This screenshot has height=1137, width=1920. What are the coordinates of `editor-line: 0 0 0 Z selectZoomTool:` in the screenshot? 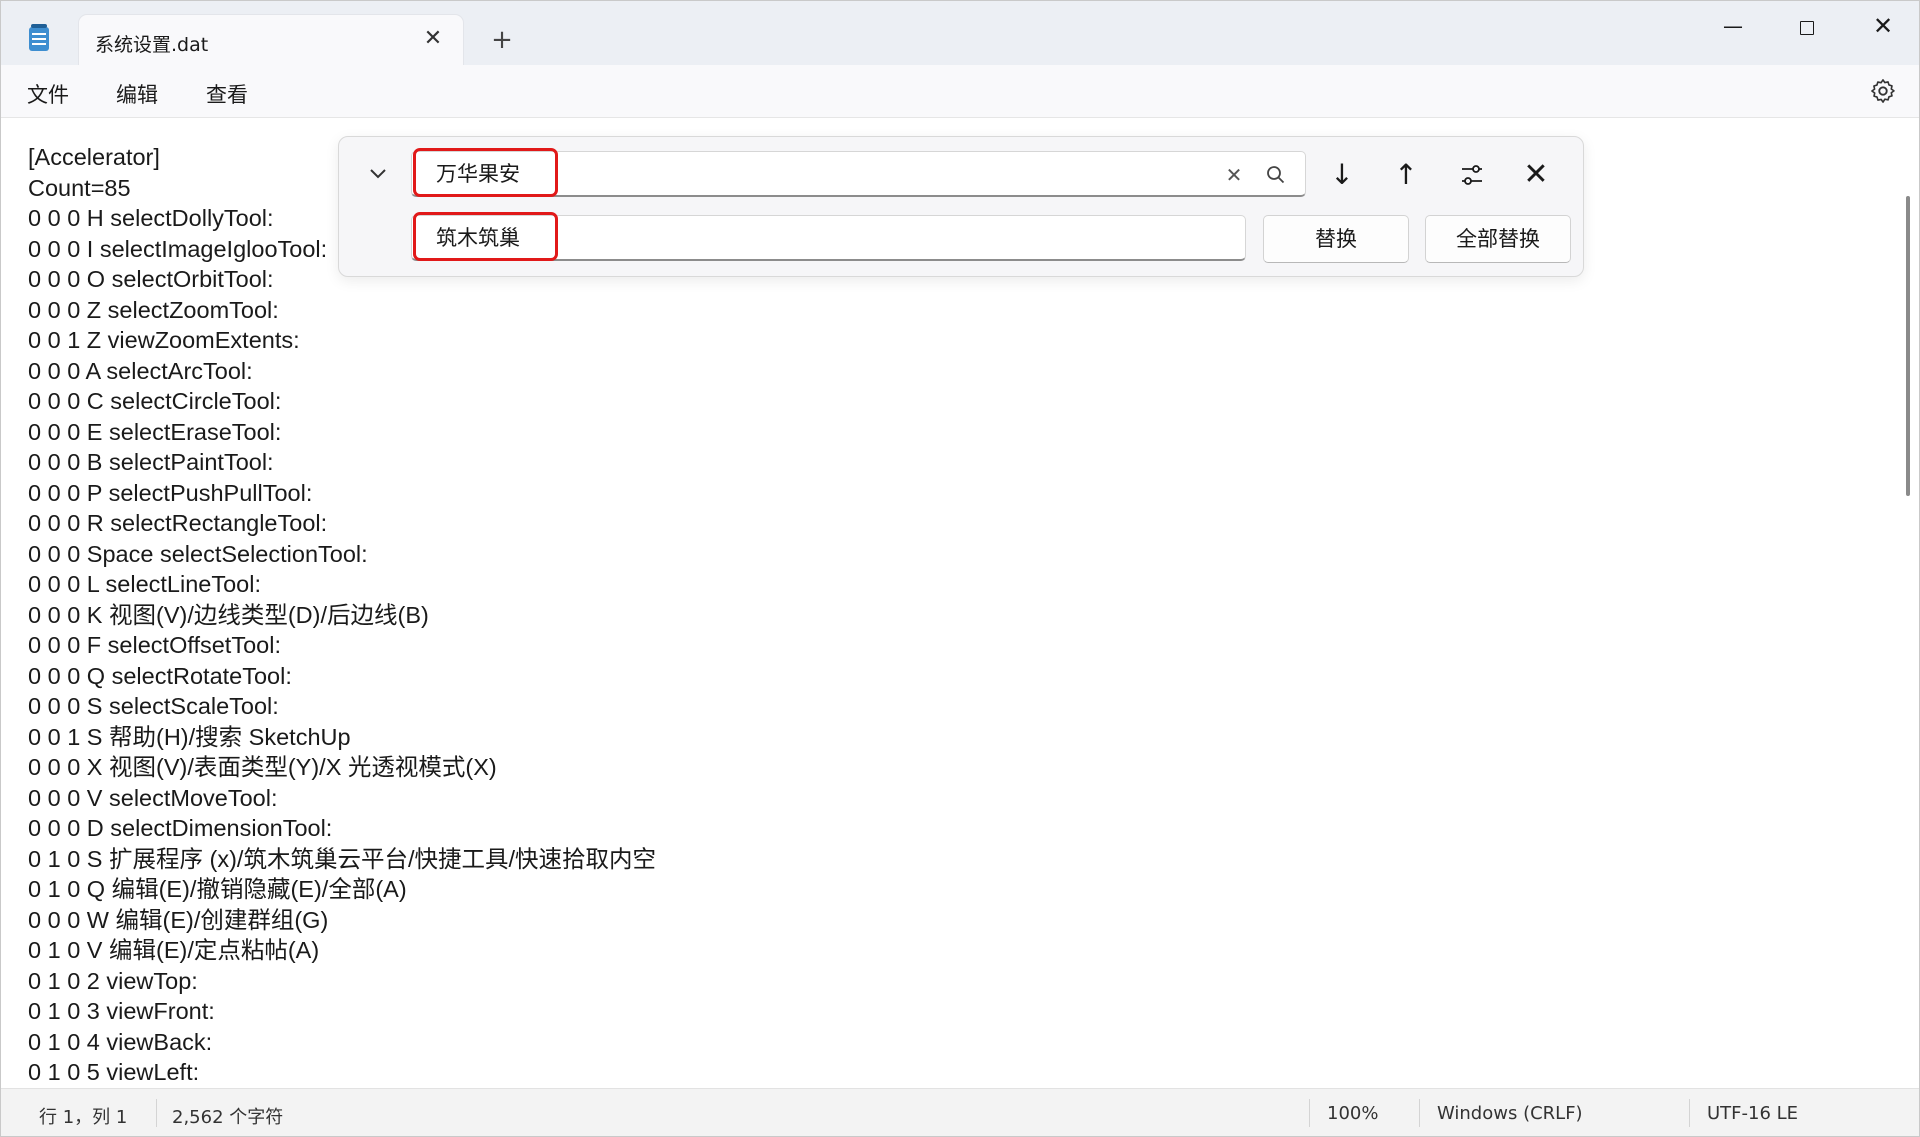 It's located at (153, 309).